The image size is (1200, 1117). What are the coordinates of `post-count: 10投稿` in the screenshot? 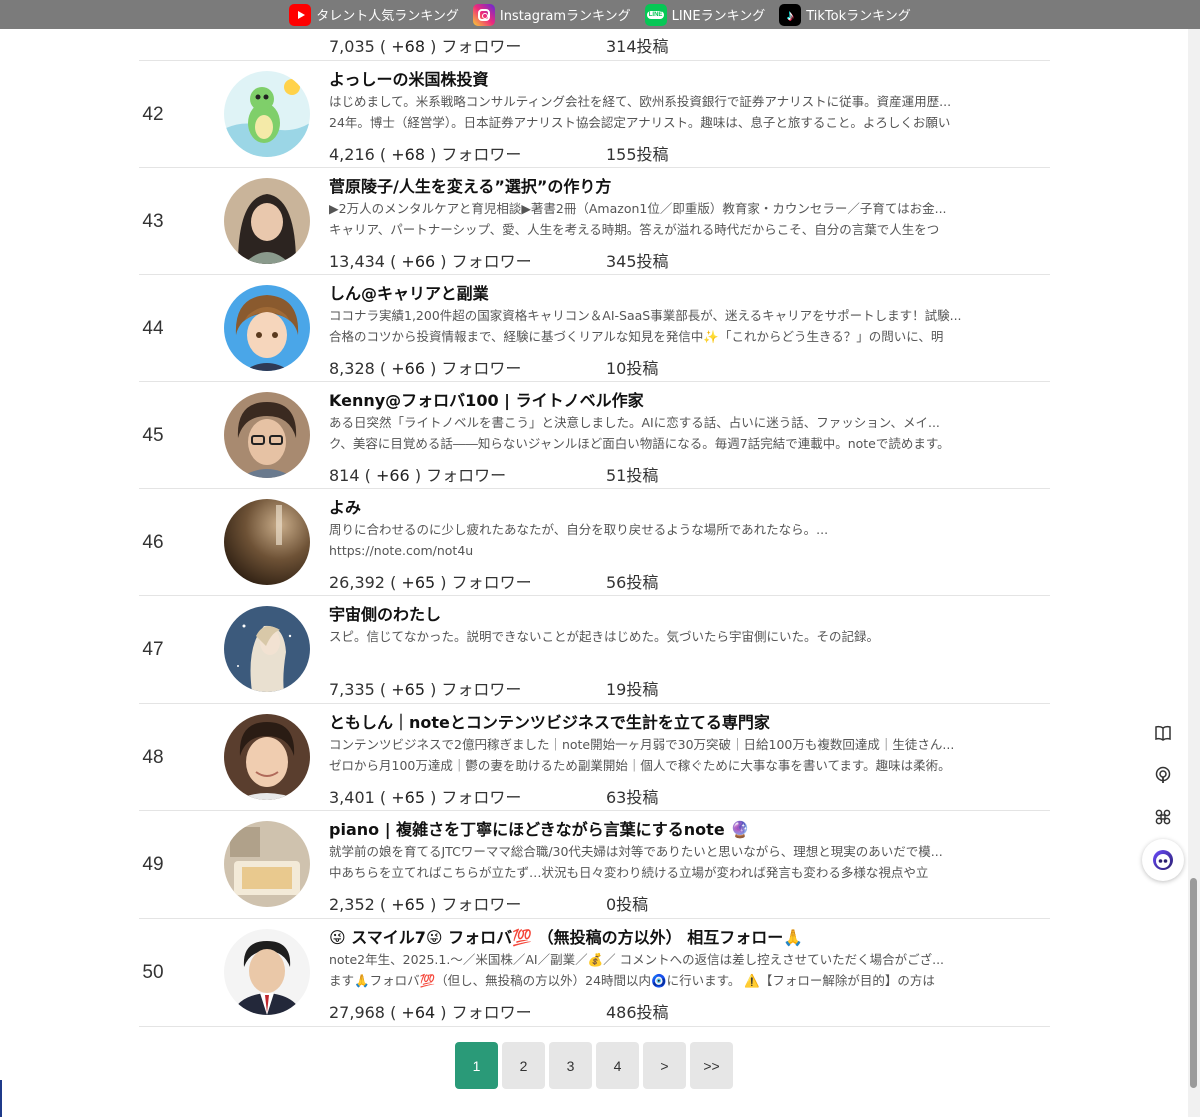 It's located at (632, 368).